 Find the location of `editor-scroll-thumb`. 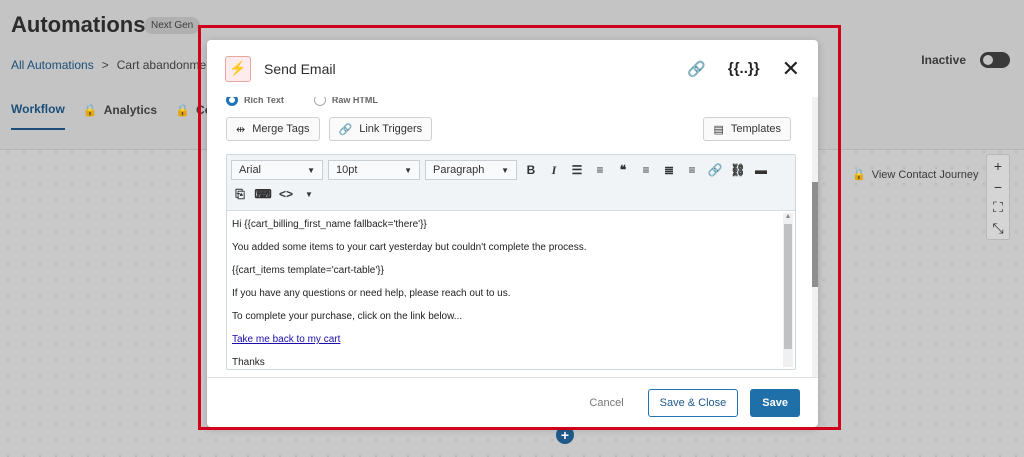

editor-scroll-thumb is located at coordinates (788, 286).